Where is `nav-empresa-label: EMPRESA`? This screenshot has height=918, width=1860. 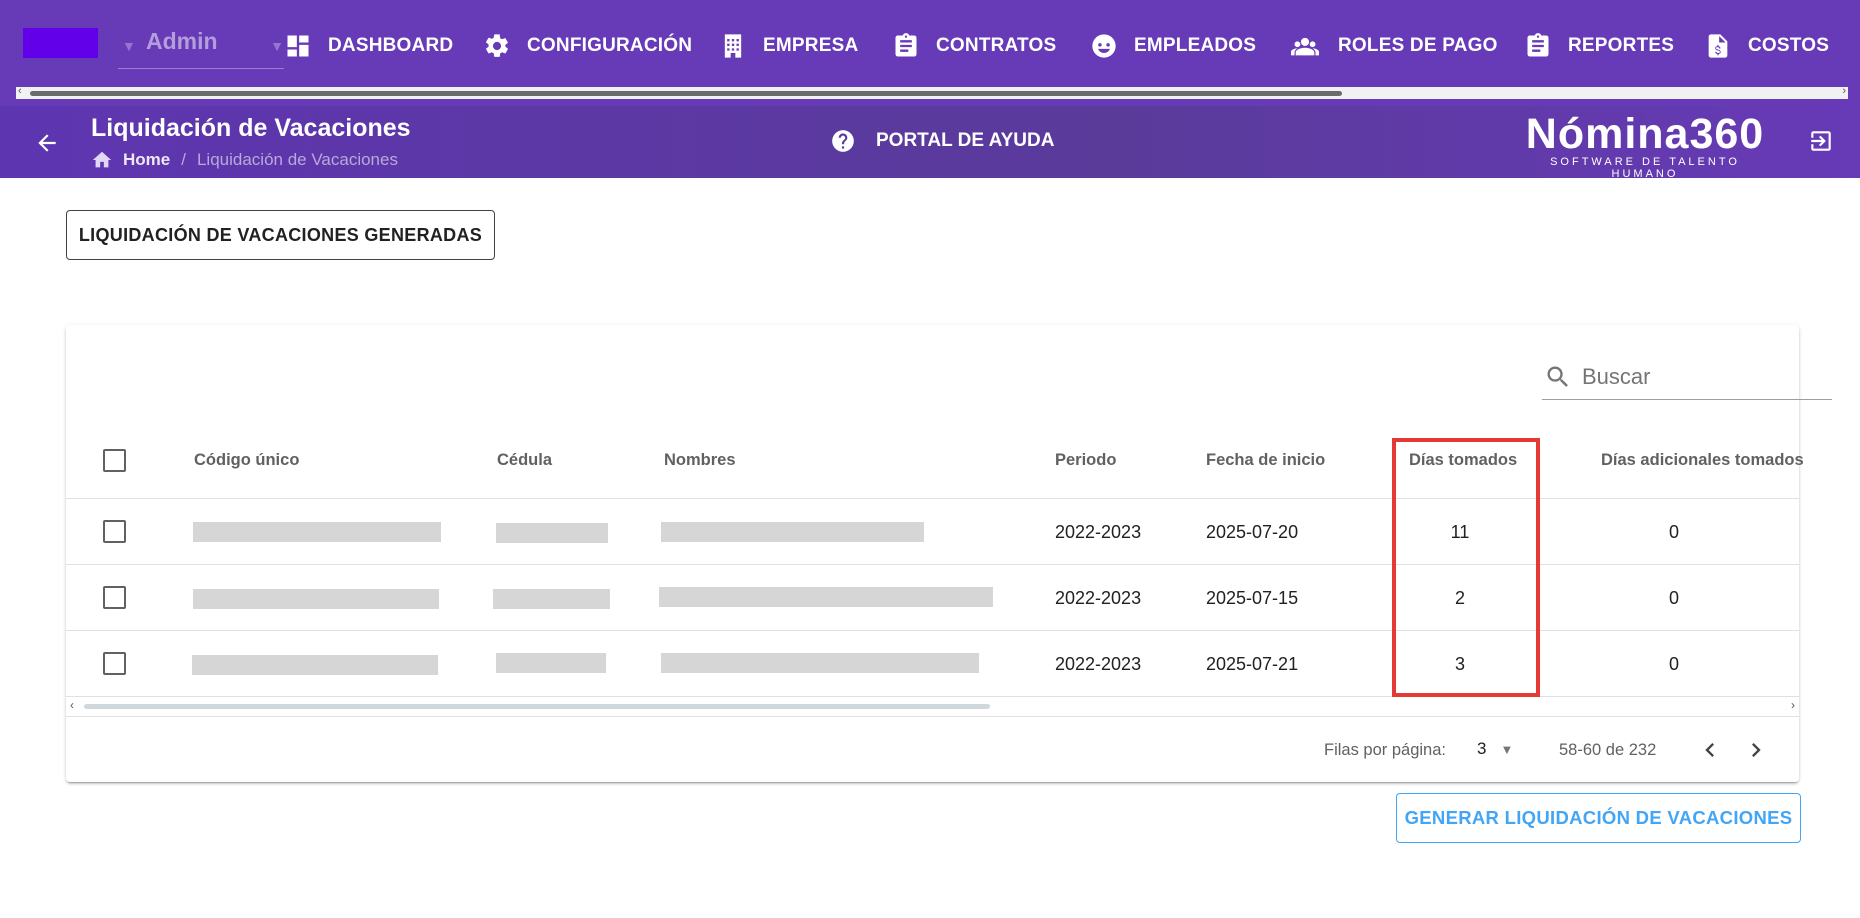 nav-empresa-label: EMPRESA is located at coordinates (811, 45).